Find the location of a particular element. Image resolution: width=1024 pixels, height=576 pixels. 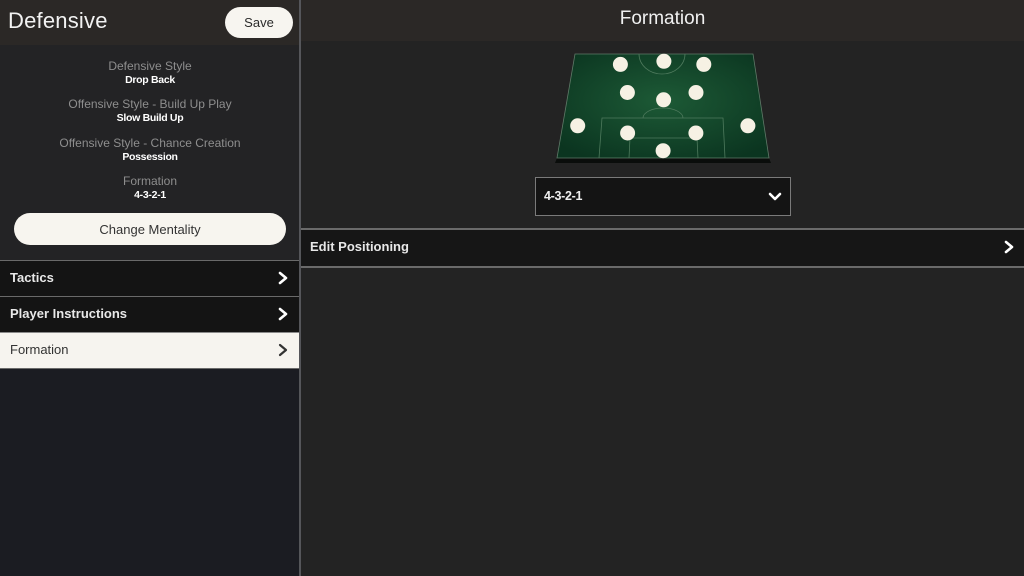

summary-label: Formation is located at coordinates (150, 181).